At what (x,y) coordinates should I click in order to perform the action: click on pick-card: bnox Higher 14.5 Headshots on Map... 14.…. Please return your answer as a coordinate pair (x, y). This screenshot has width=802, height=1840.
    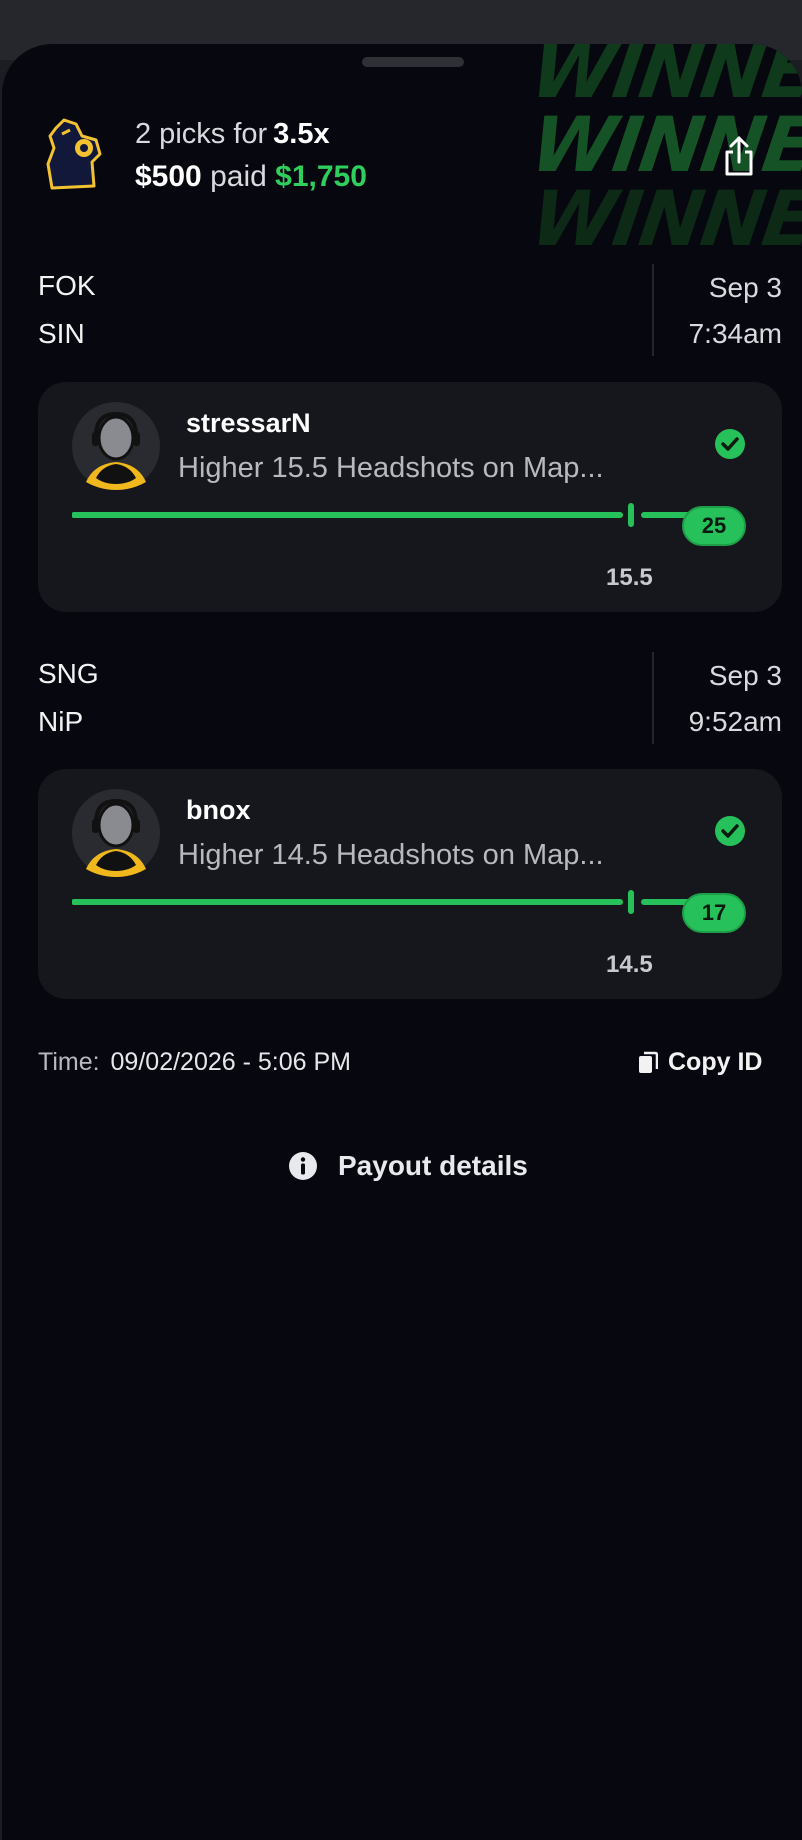
    Looking at the image, I should click on (410, 884).